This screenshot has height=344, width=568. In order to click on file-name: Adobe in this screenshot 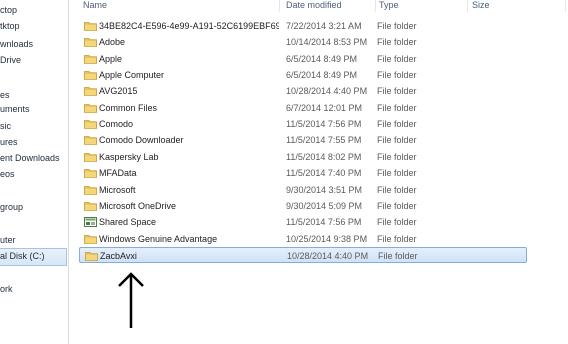, I will do `click(112, 42)`.